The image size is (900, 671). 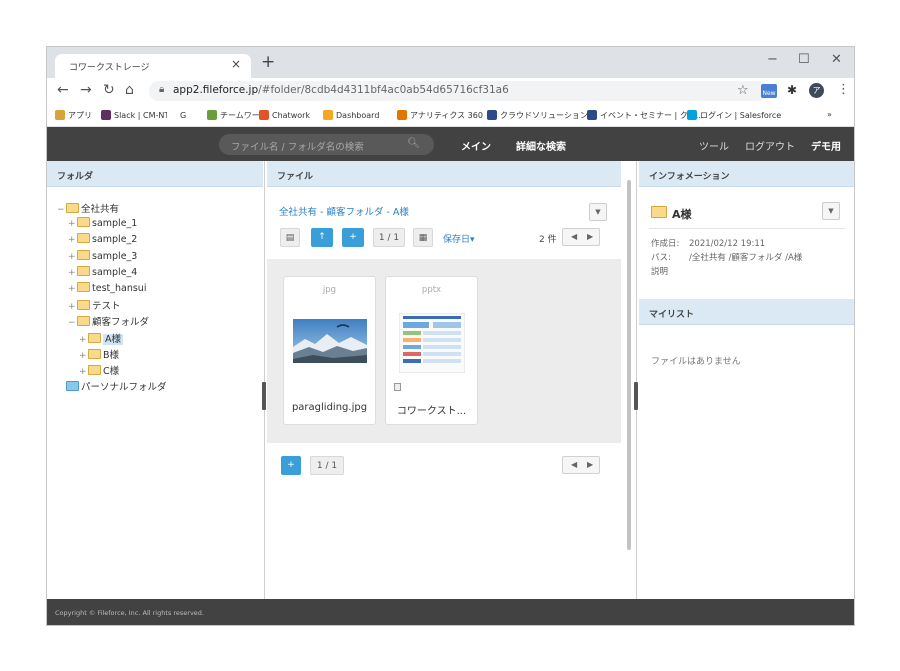 I want to click on pane-divider-right, so click(x=636, y=380).